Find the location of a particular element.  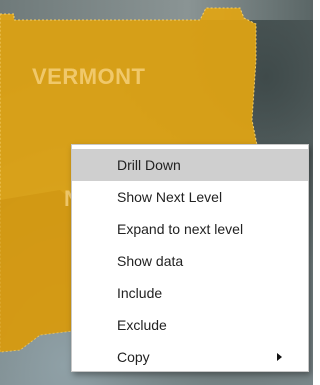

menu-item-label: Include is located at coordinates (140, 293).